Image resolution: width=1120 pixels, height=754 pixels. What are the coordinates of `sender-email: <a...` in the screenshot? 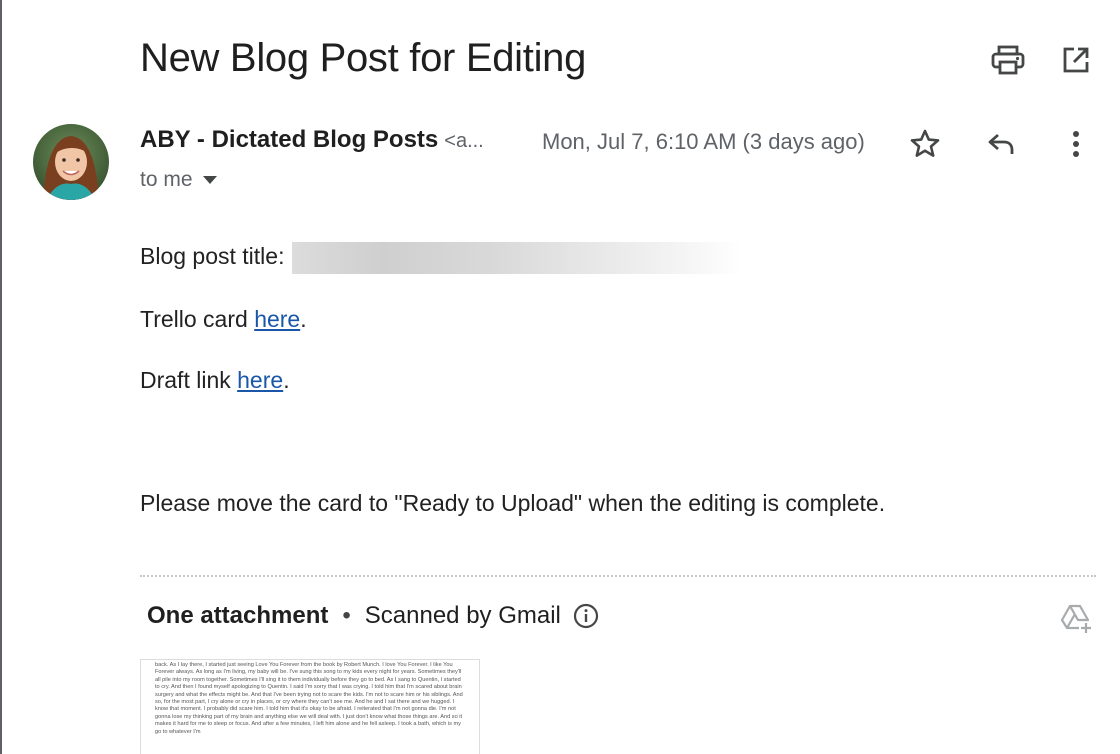 It's located at (464, 141).